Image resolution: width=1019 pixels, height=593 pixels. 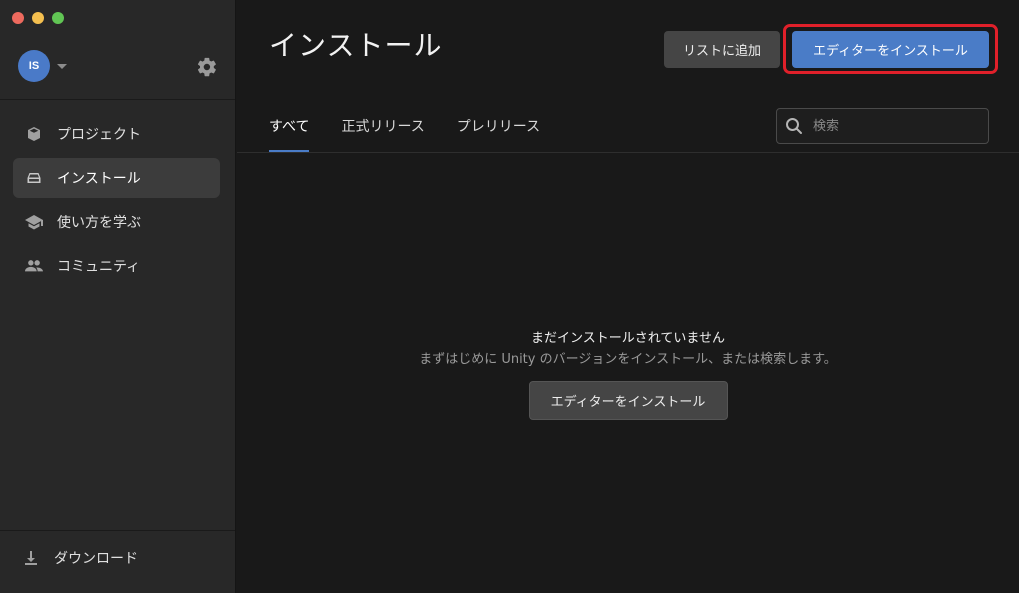 I want to click on graduation-cap-icon, so click(x=34, y=222).